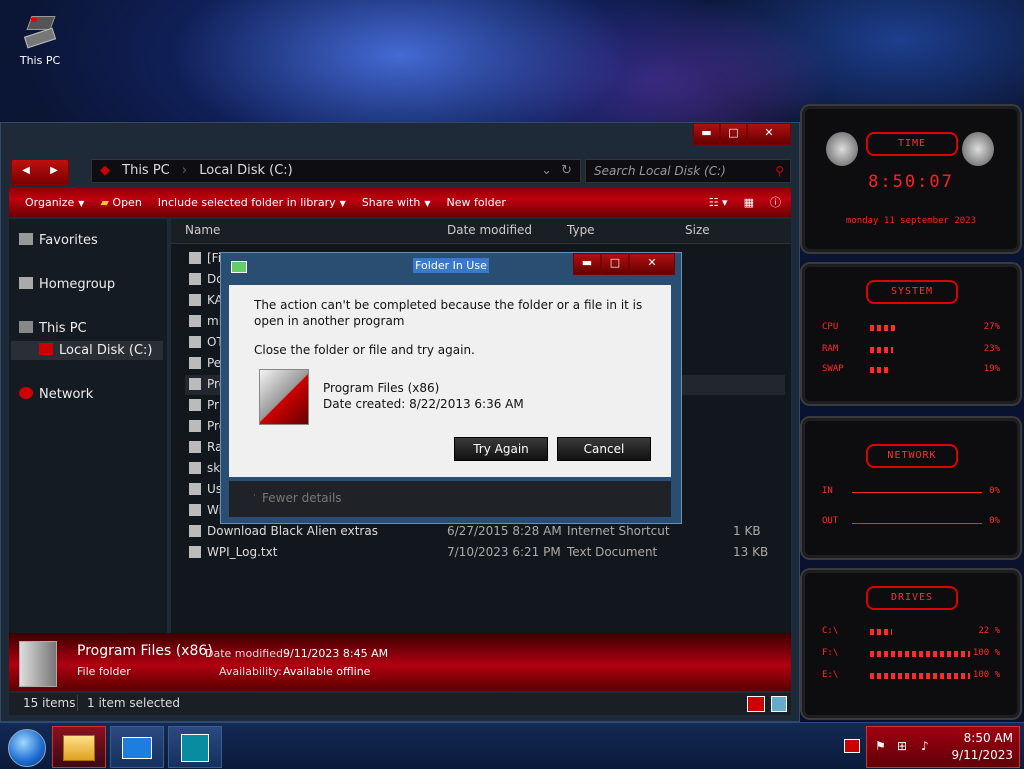 The height and width of the screenshot is (769, 1024). Describe the element at coordinates (146, 170) in the screenshot. I see `breadcrumb-this-pc: This PC` at that location.